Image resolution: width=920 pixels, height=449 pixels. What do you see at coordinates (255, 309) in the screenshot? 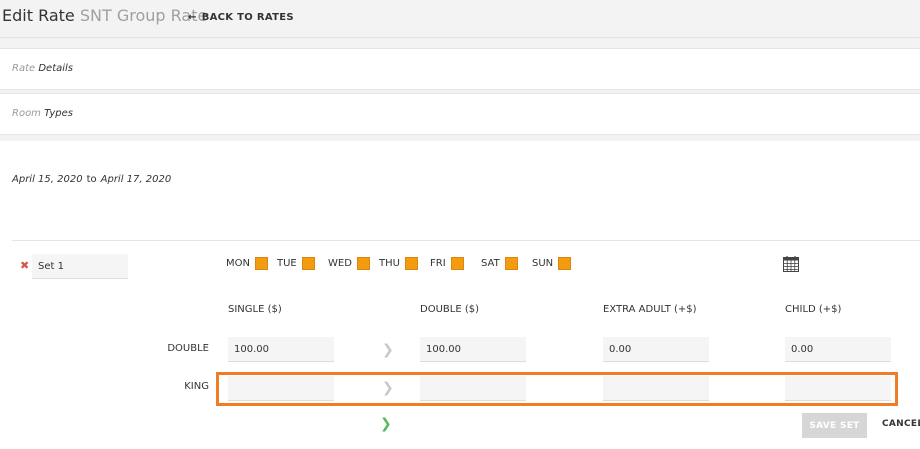
I see `column-header-single: SINGLE ($)` at bounding box center [255, 309].